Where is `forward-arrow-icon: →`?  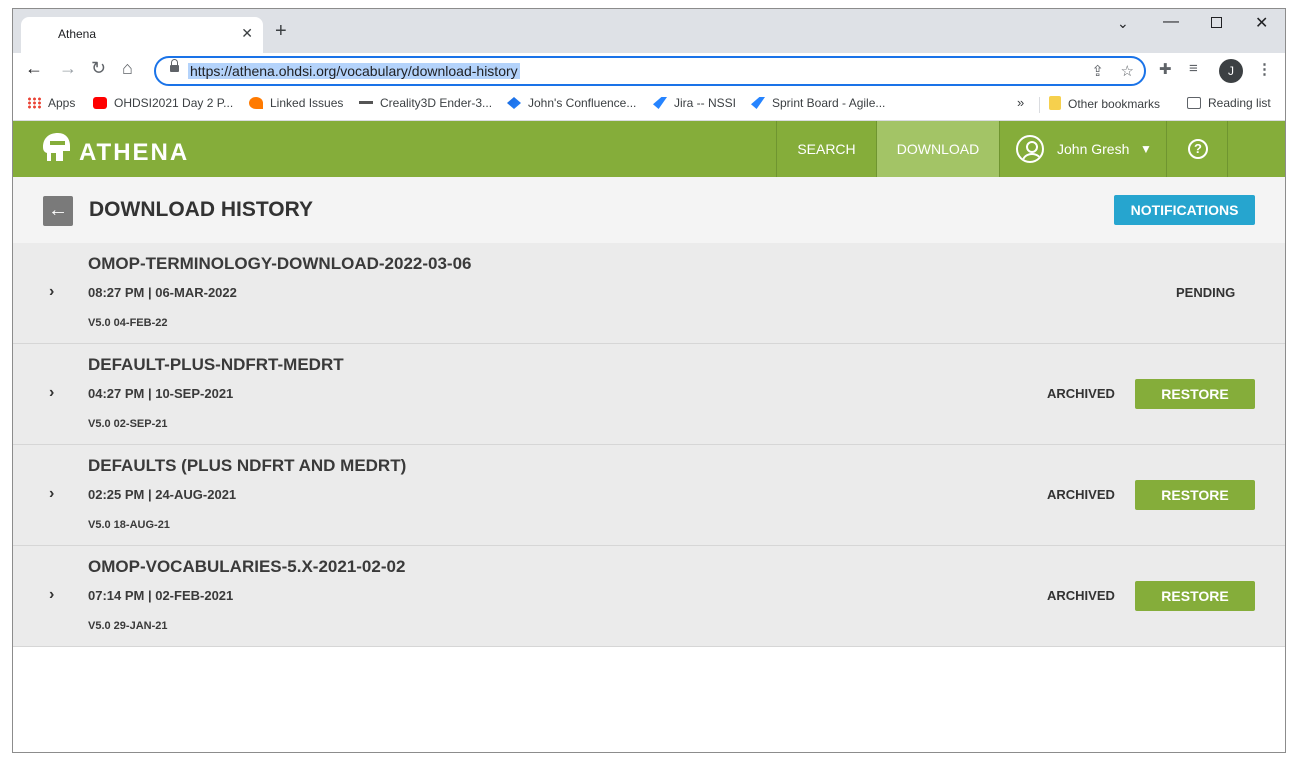
forward-arrow-icon: → is located at coordinates (68, 68).